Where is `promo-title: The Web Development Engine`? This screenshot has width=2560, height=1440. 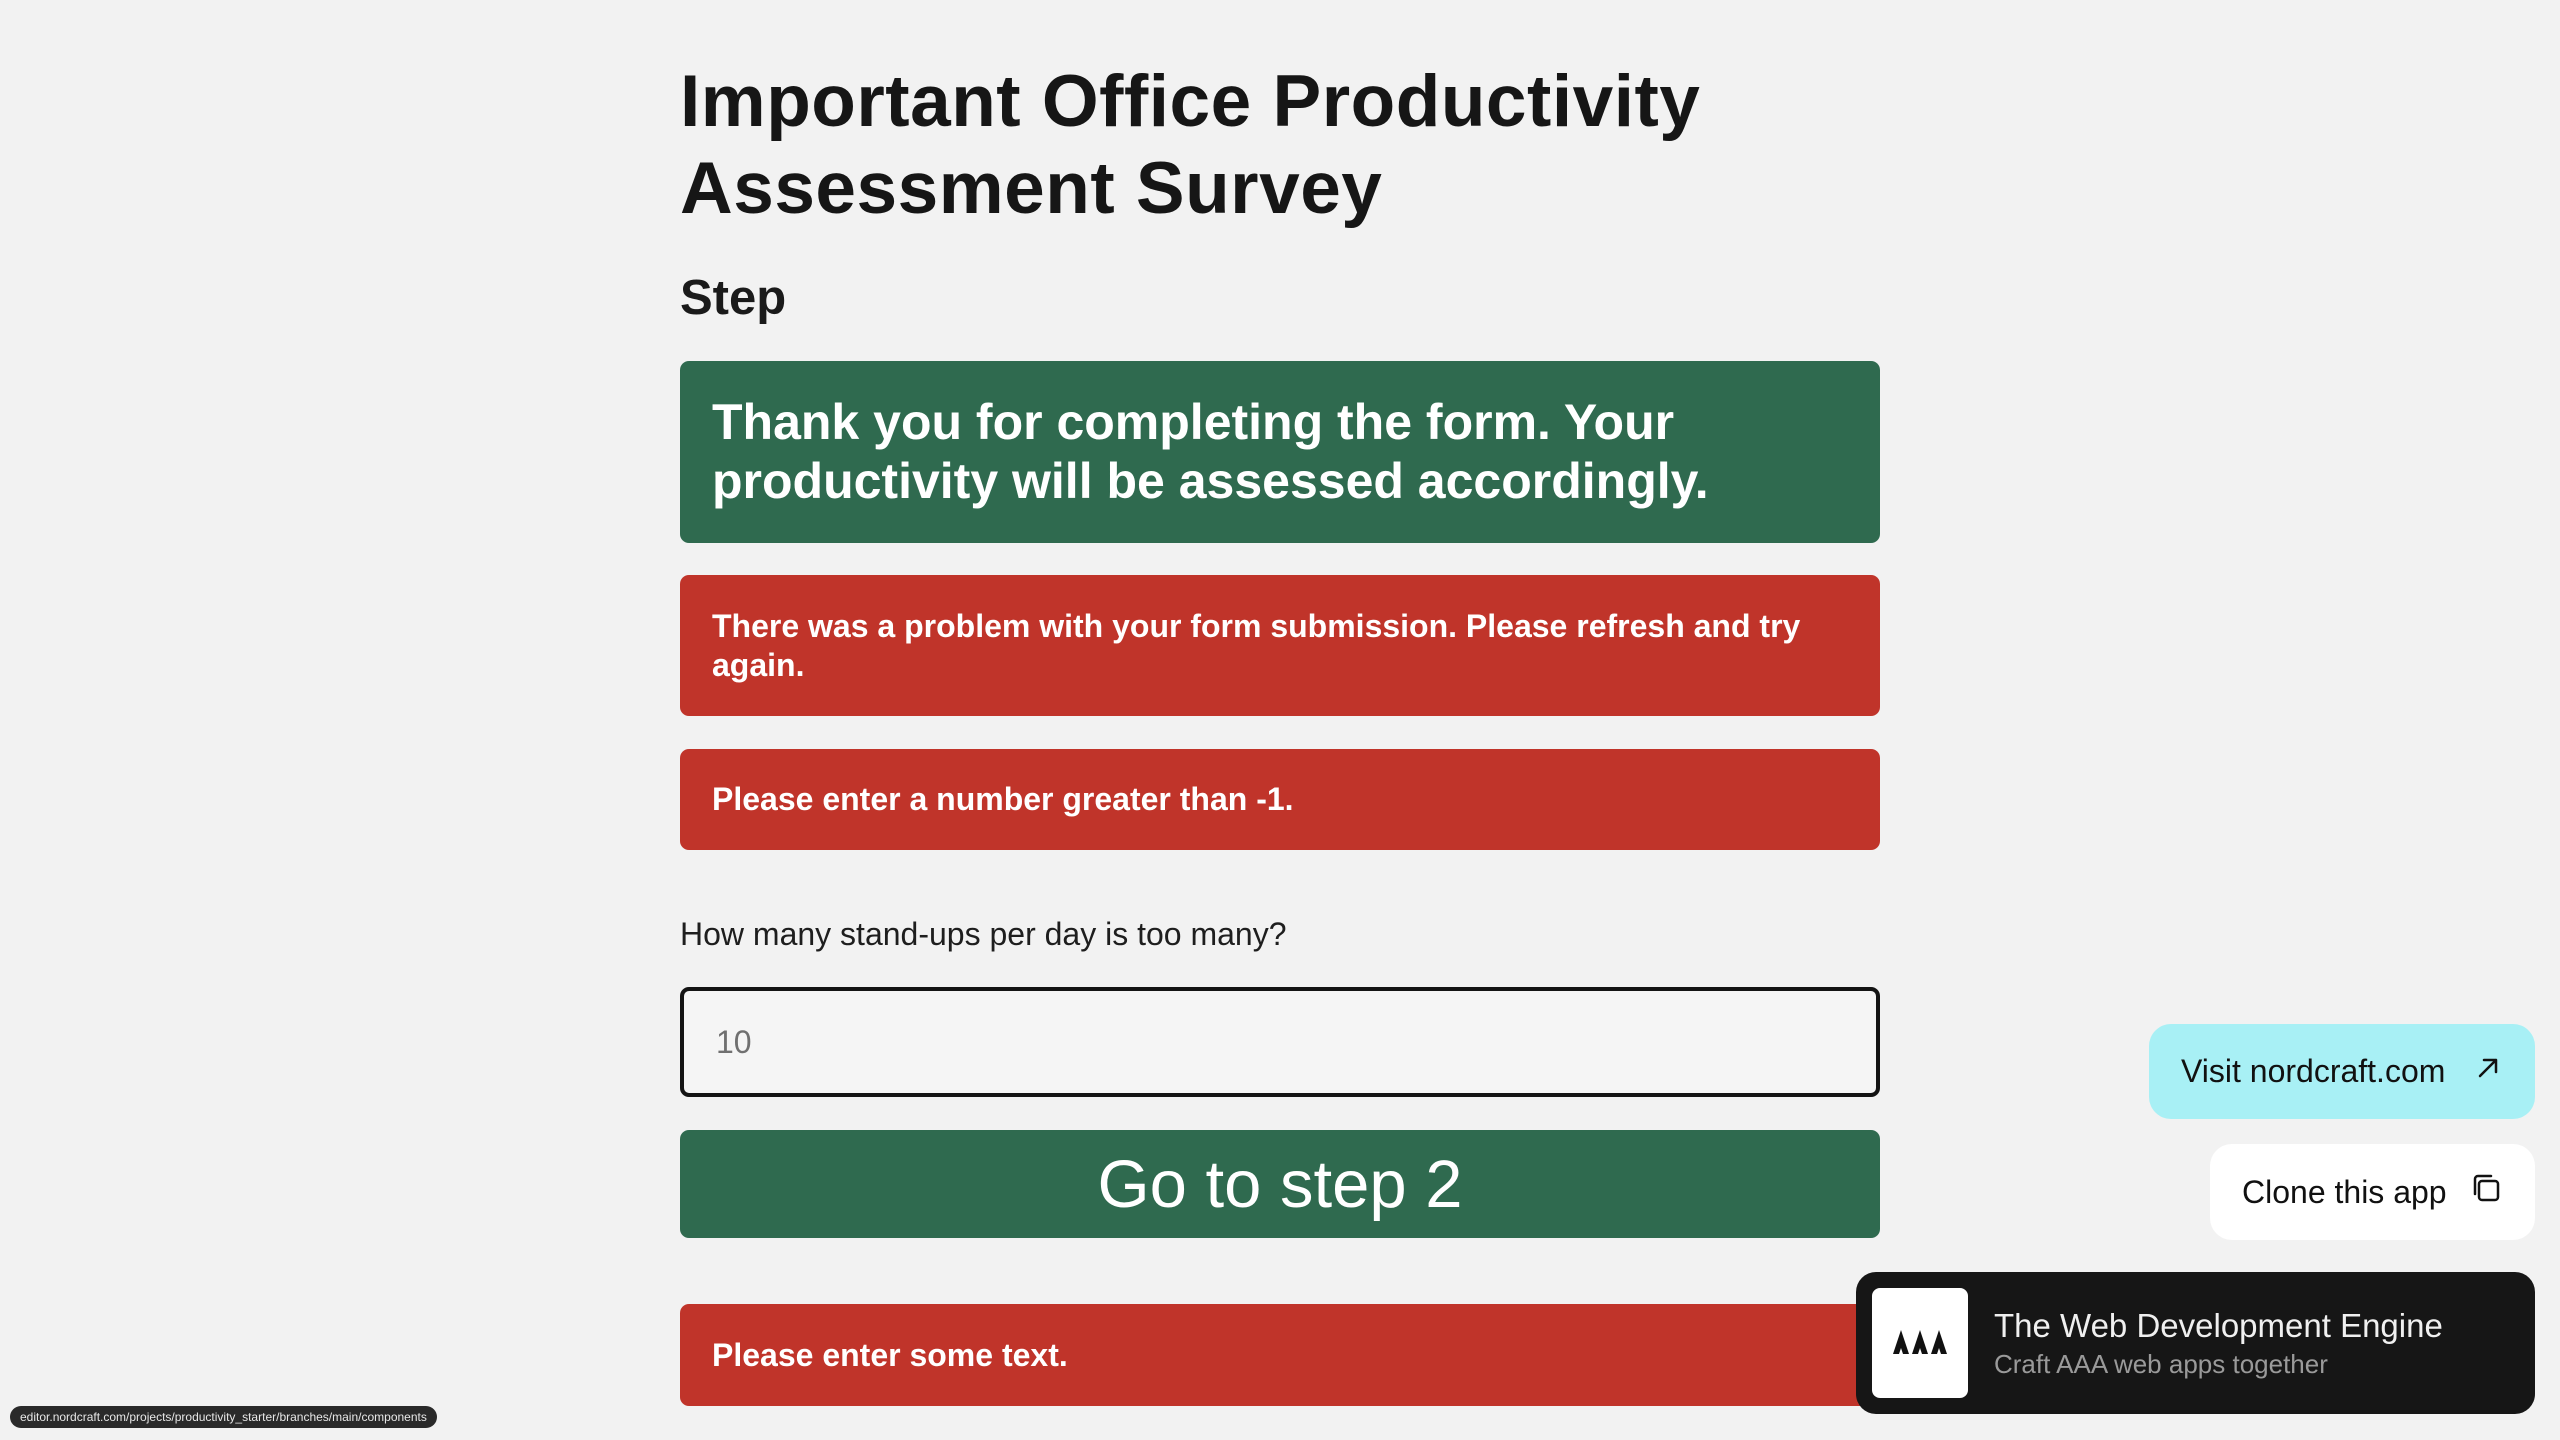
promo-title: The Web Development Engine is located at coordinates (2218, 1325).